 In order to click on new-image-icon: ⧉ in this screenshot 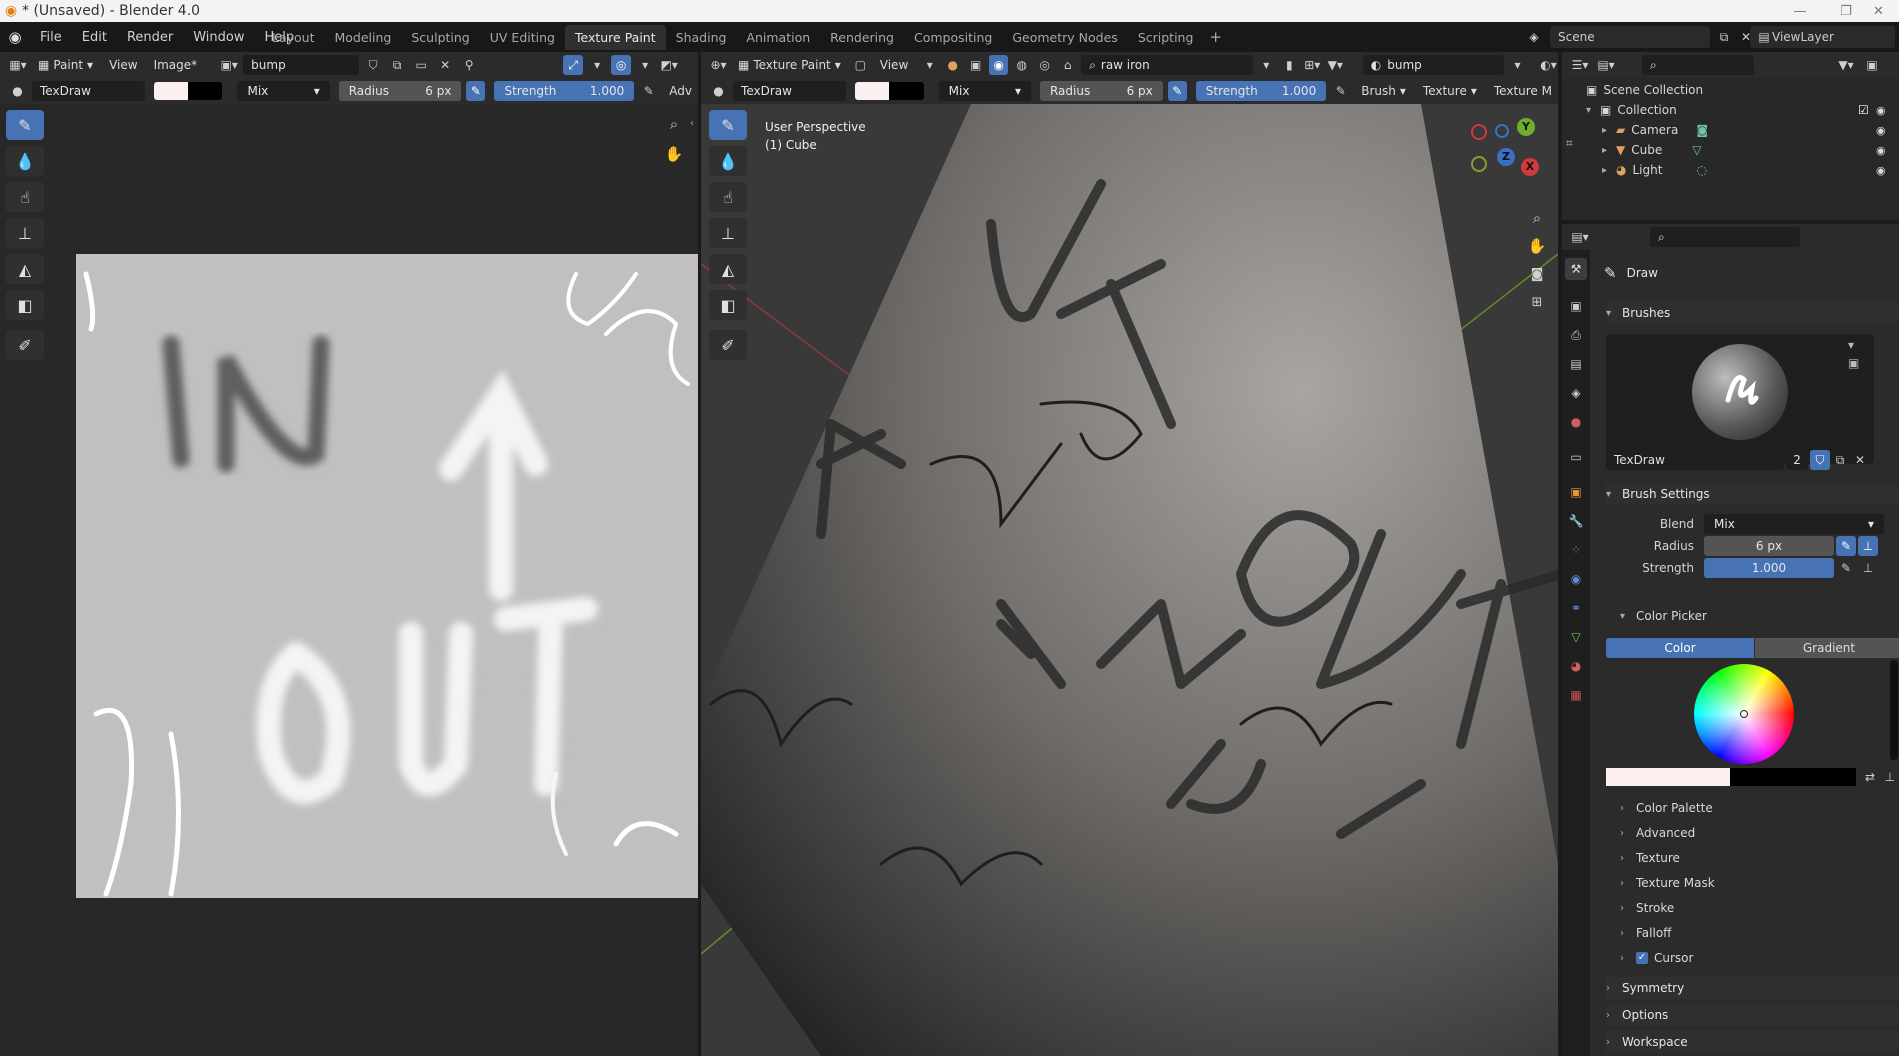, I will do `click(397, 65)`.